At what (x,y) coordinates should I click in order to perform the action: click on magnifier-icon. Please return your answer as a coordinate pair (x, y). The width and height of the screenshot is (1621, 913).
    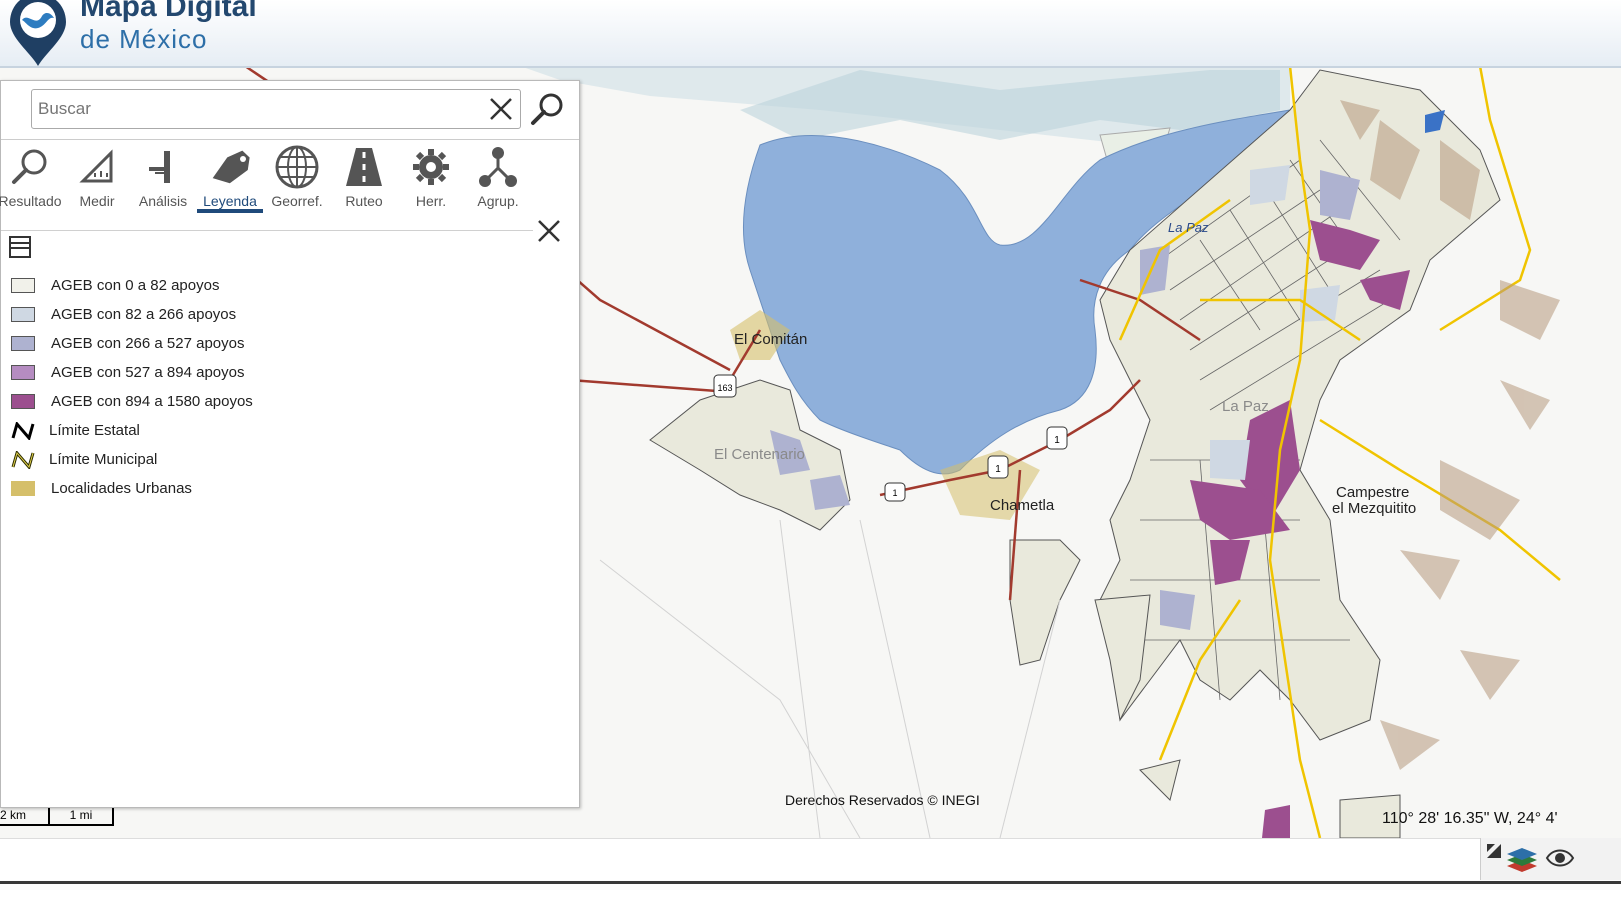
    Looking at the image, I should click on (29, 166).